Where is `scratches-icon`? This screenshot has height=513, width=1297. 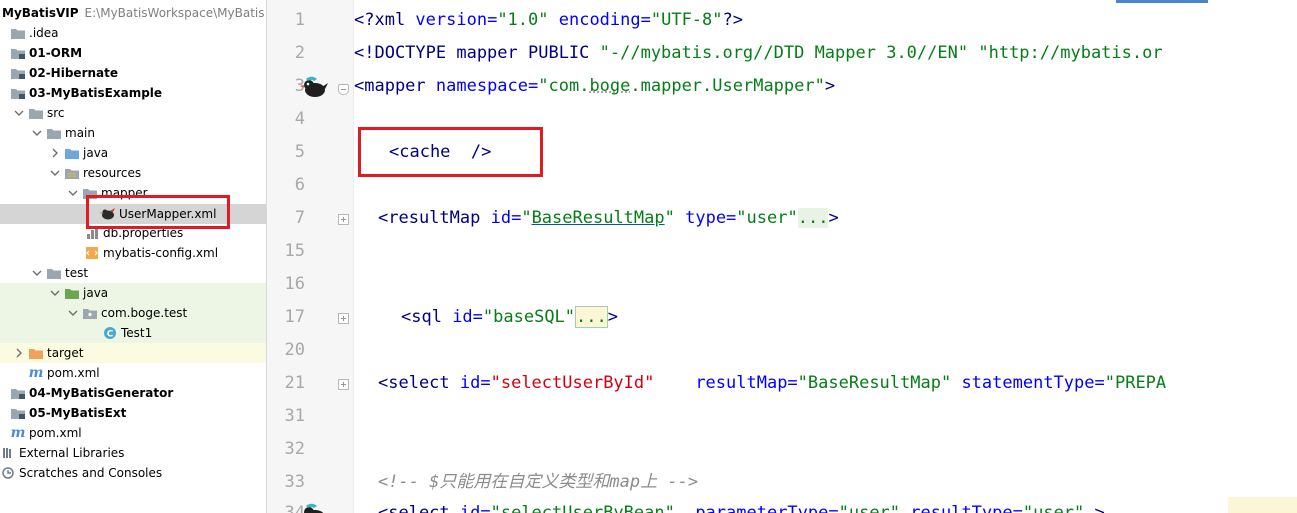
scratches-icon is located at coordinates (8, 473).